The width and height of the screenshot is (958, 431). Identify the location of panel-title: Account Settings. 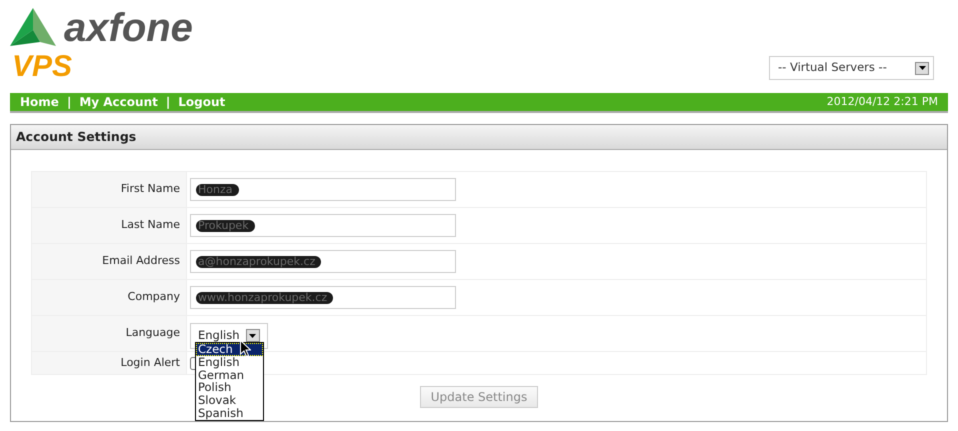
(479, 137).